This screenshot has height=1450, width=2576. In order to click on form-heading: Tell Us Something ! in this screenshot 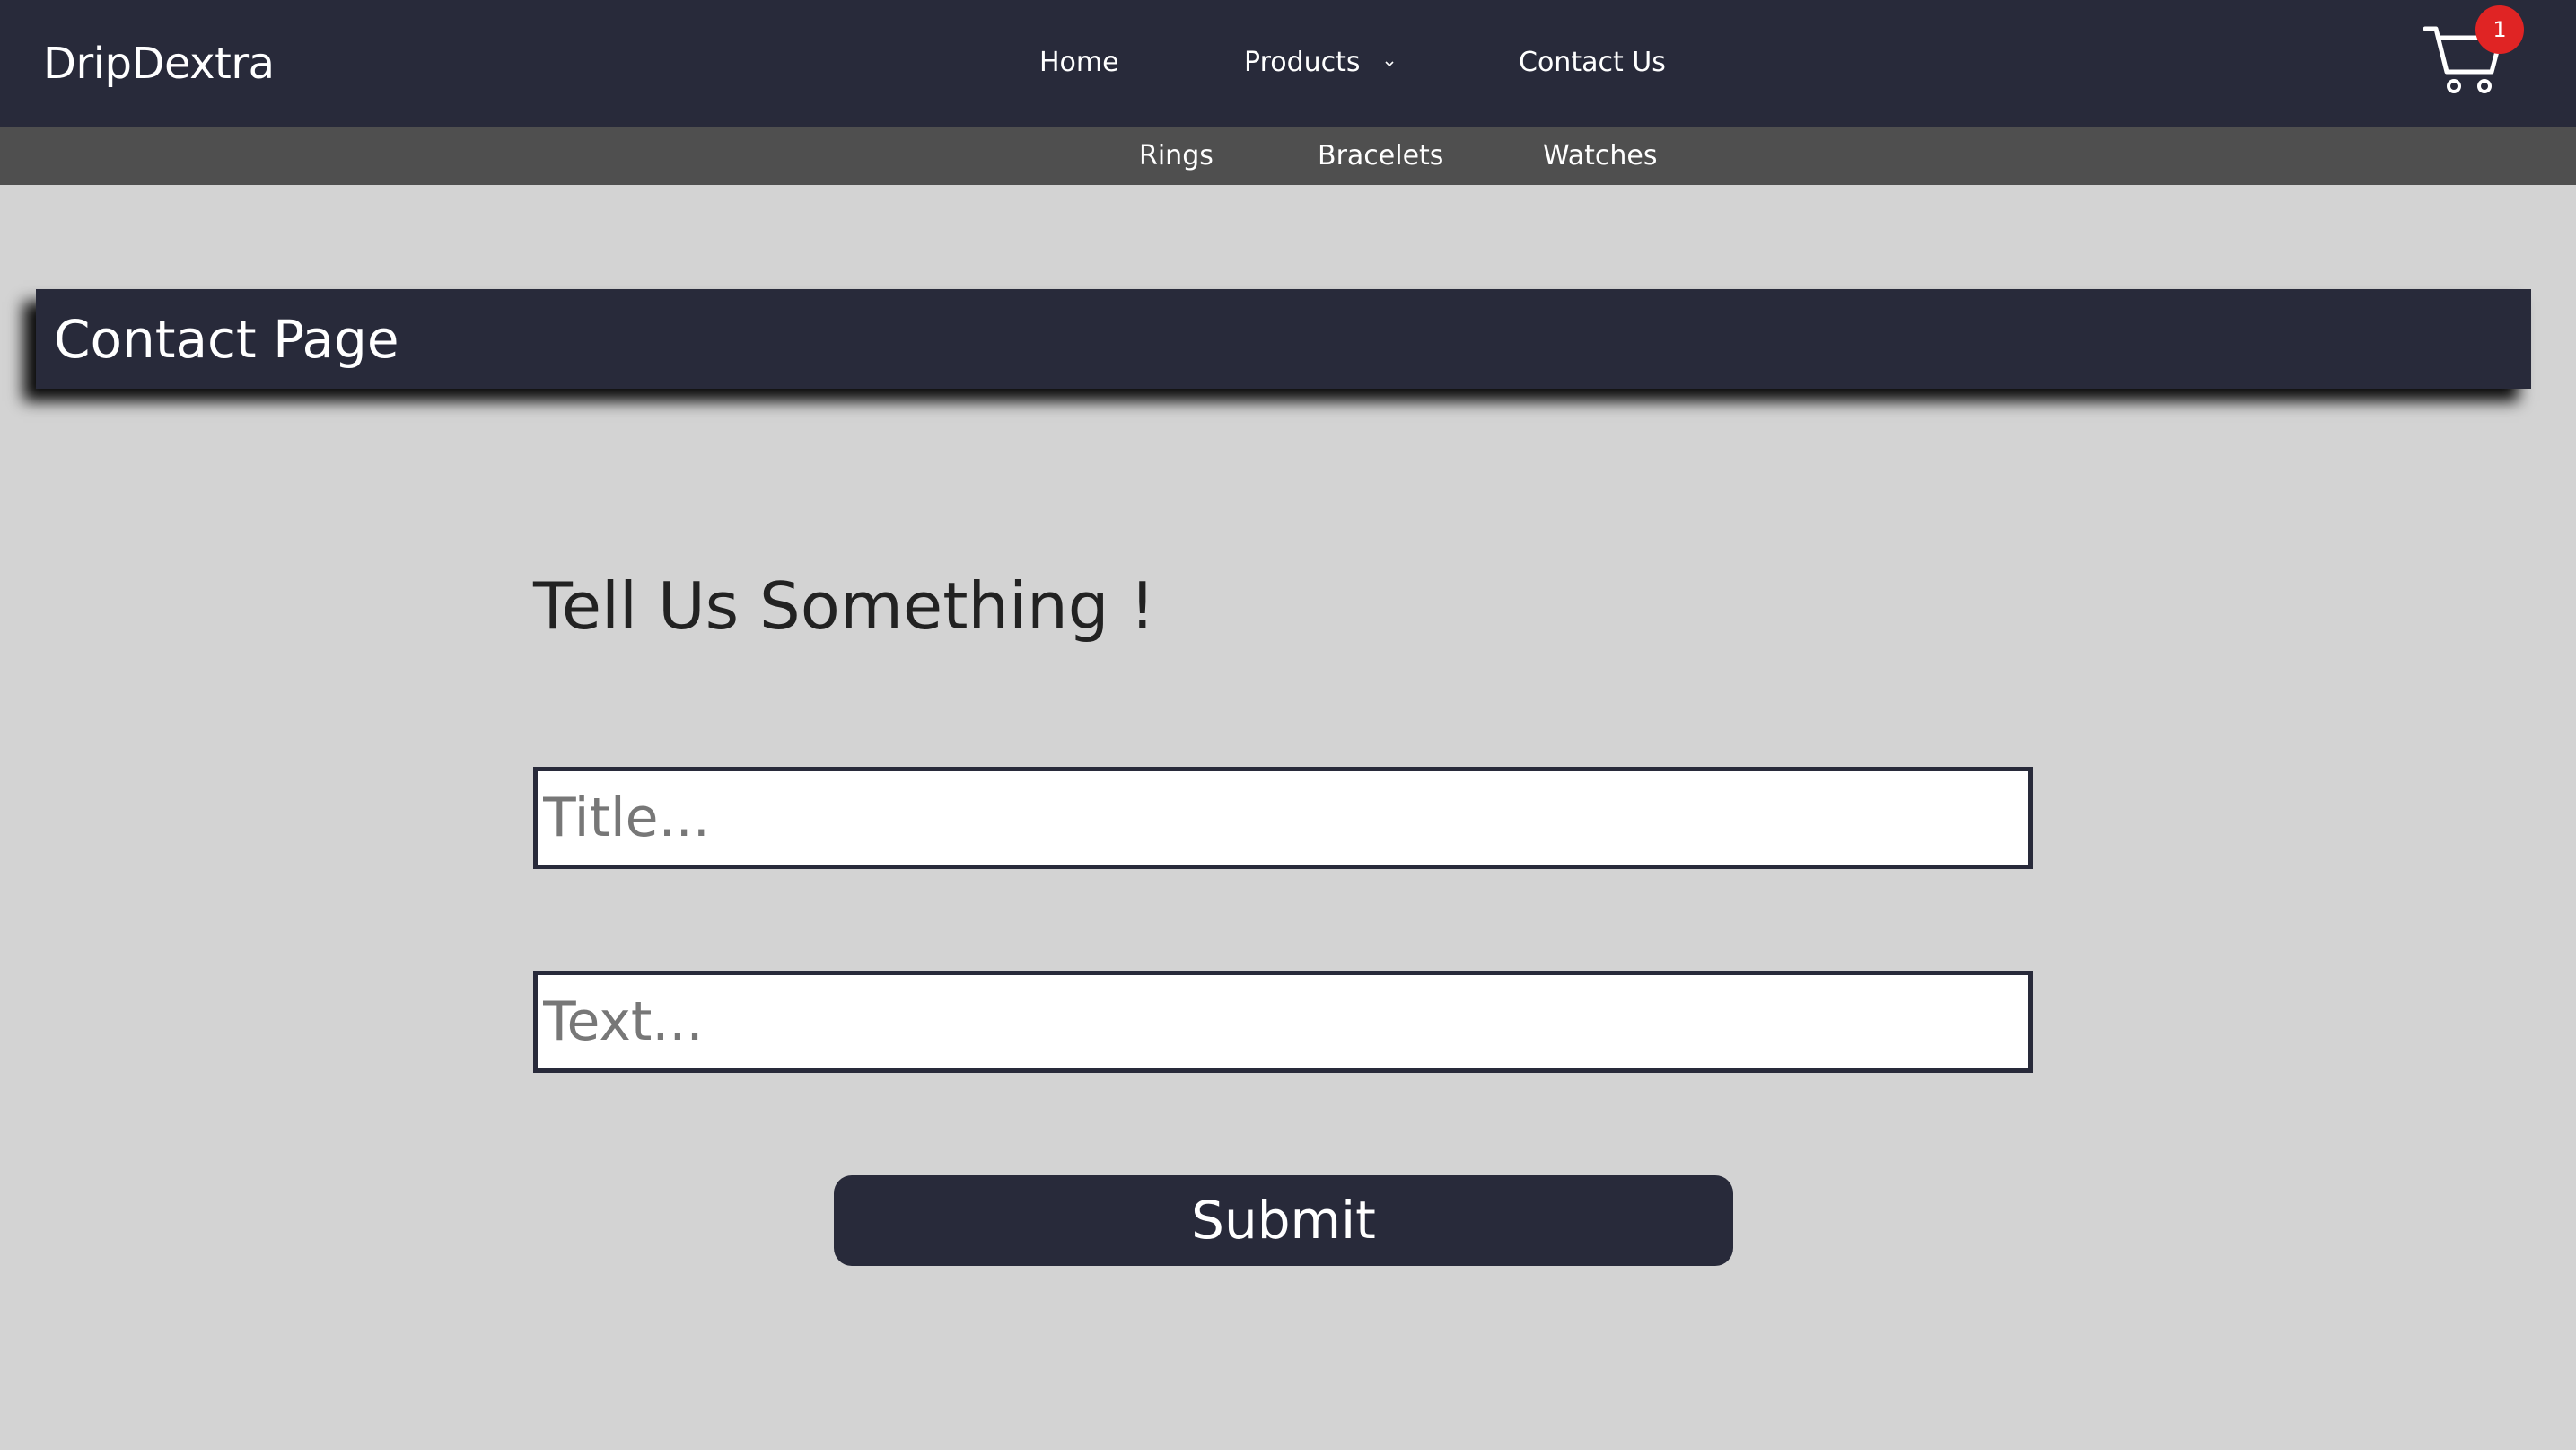, I will do `click(844, 606)`.